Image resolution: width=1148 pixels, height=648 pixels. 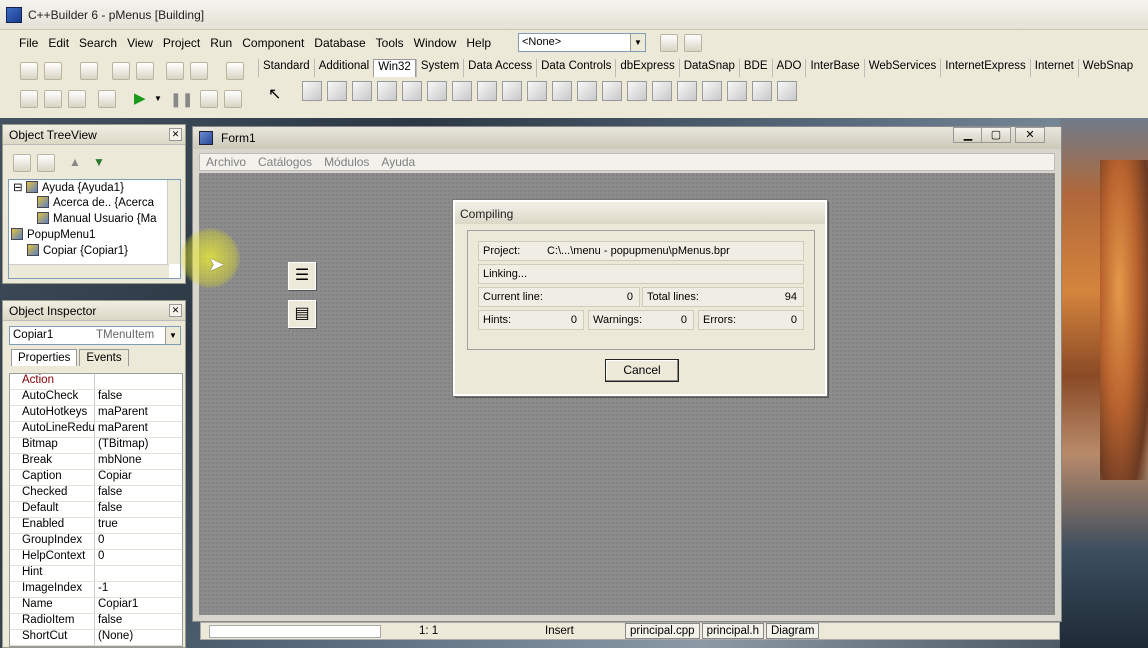 I want to click on palette-tab-webservices: WebServices, so click(x=902, y=68).